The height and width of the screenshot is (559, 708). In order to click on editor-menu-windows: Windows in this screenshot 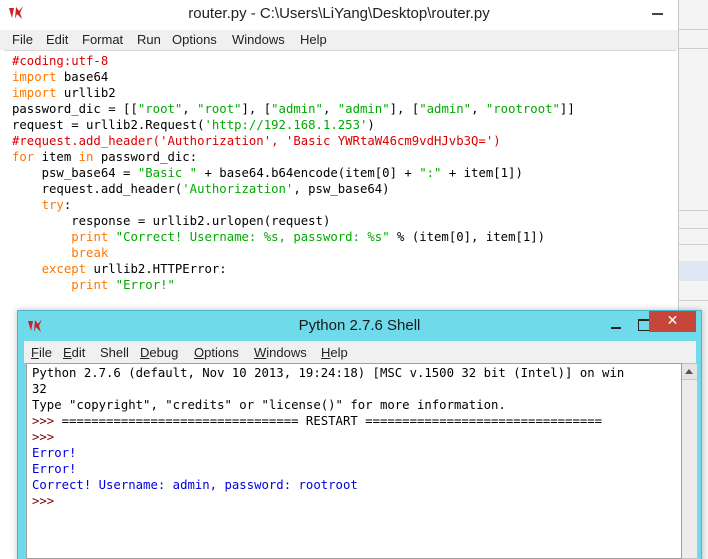, I will do `click(258, 40)`.